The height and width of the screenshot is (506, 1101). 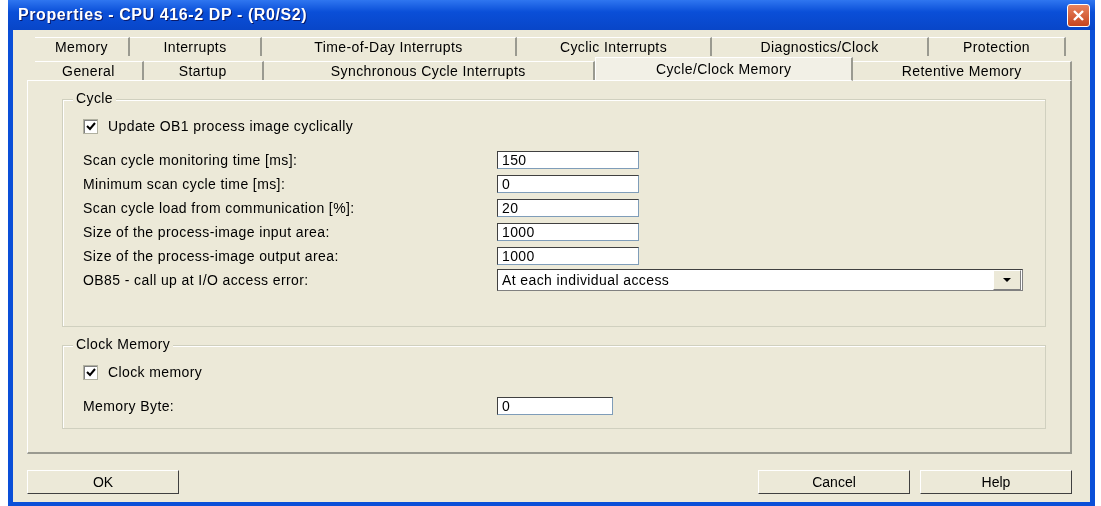 I want to click on dialog-button: Cancel, so click(x=834, y=482).